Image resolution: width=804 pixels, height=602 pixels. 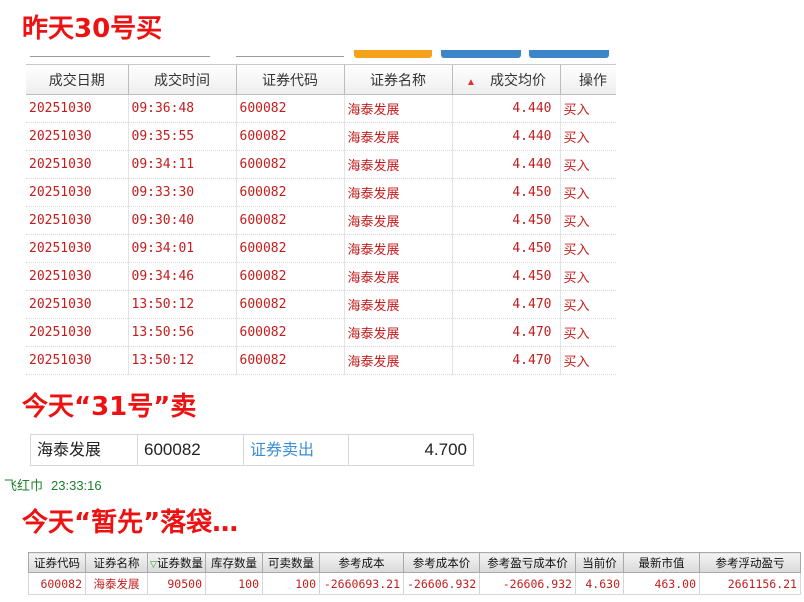 What do you see at coordinates (441, 583) in the screenshot?
I see `pos-cell-cost-price: -26606.932` at bounding box center [441, 583].